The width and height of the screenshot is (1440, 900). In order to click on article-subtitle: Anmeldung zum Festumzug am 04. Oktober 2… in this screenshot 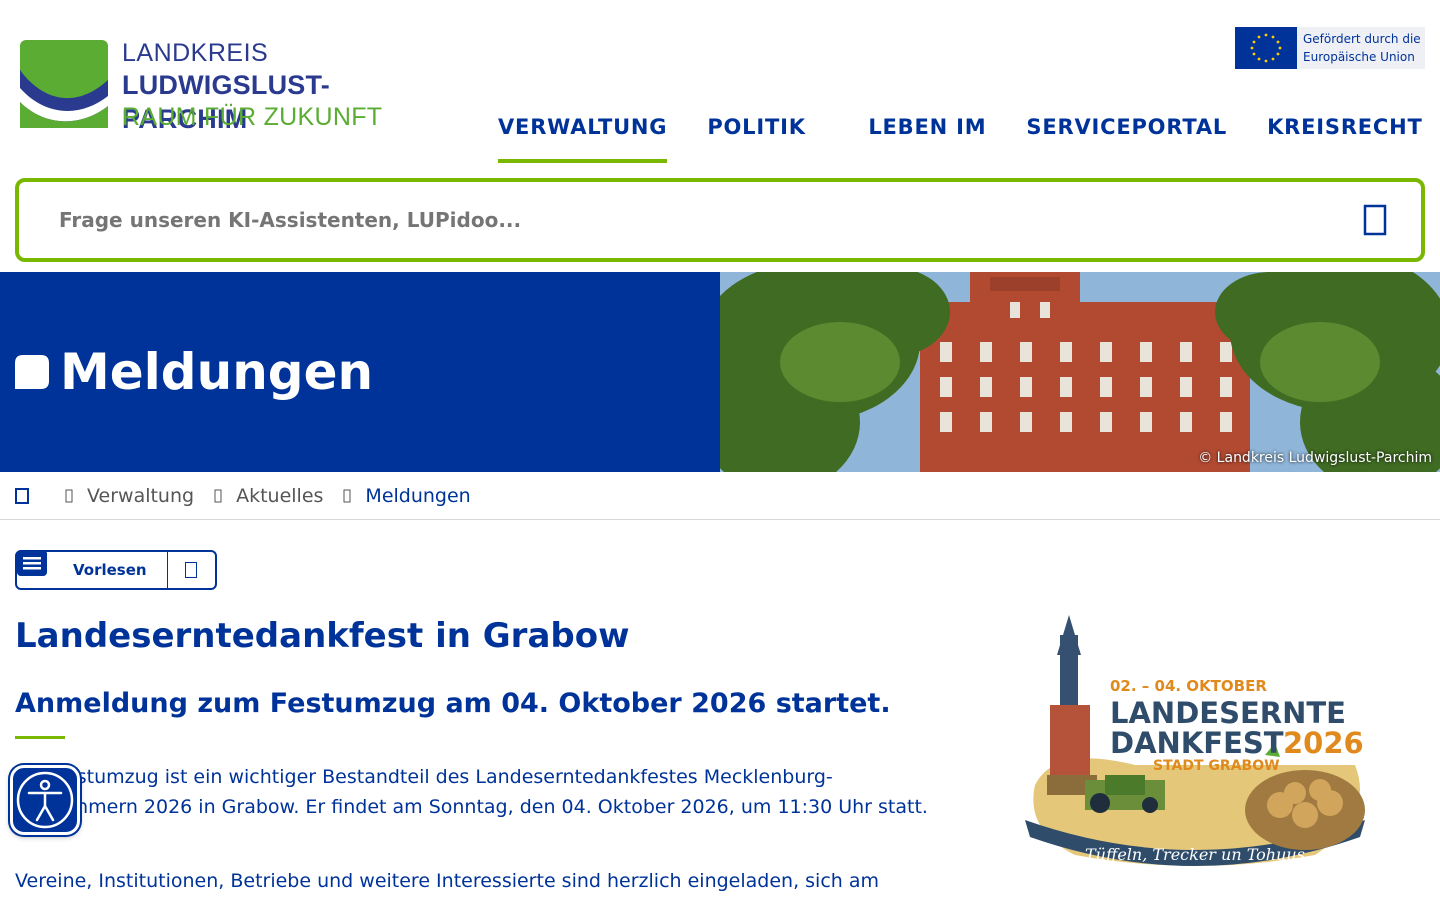, I will do `click(453, 703)`.